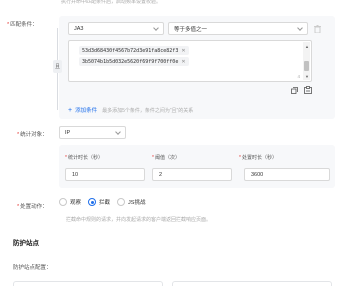  What do you see at coordinates (307, 46) in the screenshot?
I see `scroll-up-icon: ▲` at bounding box center [307, 46].